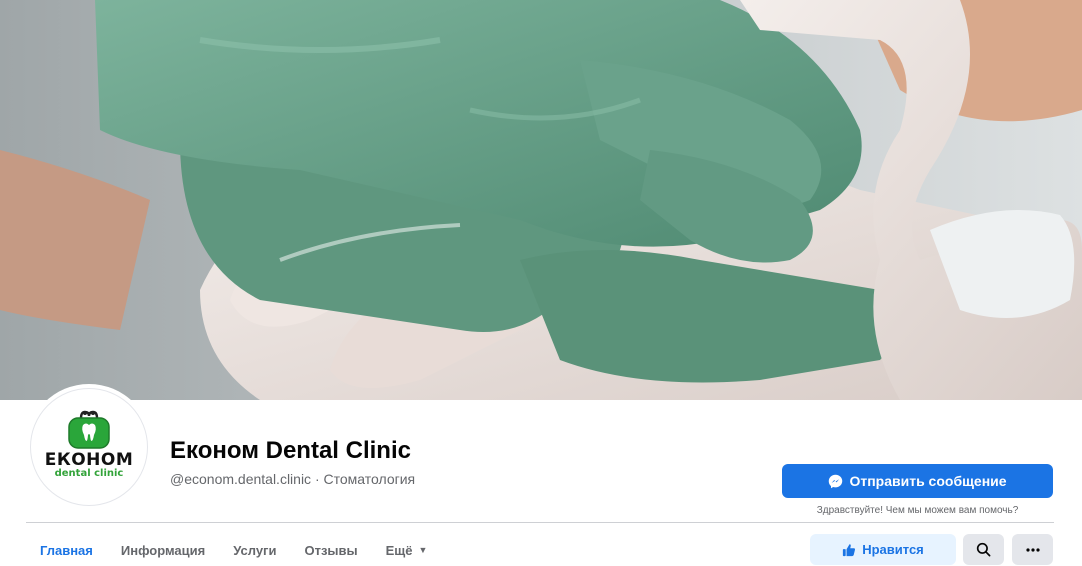 This screenshot has width=1082, height=566. I want to click on tab-label: Ещё, so click(399, 550).